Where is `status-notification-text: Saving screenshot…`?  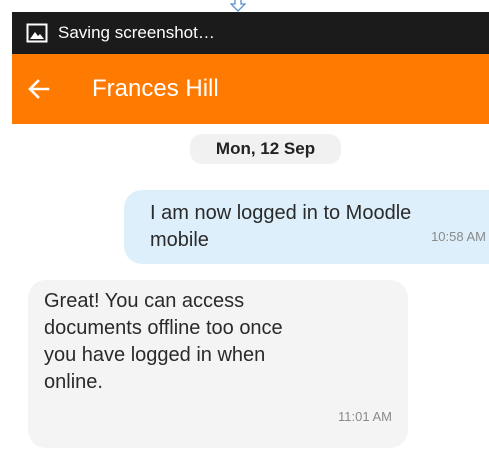 status-notification-text: Saving screenshot… is located at coordinates (136, 32).